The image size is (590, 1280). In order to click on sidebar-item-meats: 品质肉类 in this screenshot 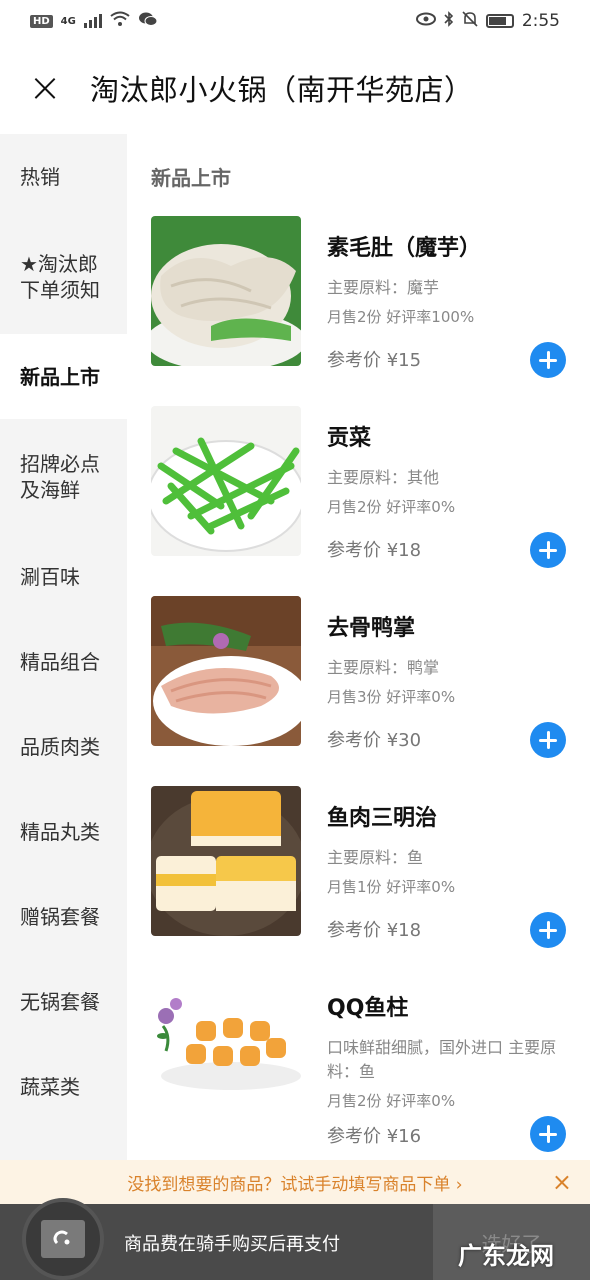, I will do `click(63, 746)`.